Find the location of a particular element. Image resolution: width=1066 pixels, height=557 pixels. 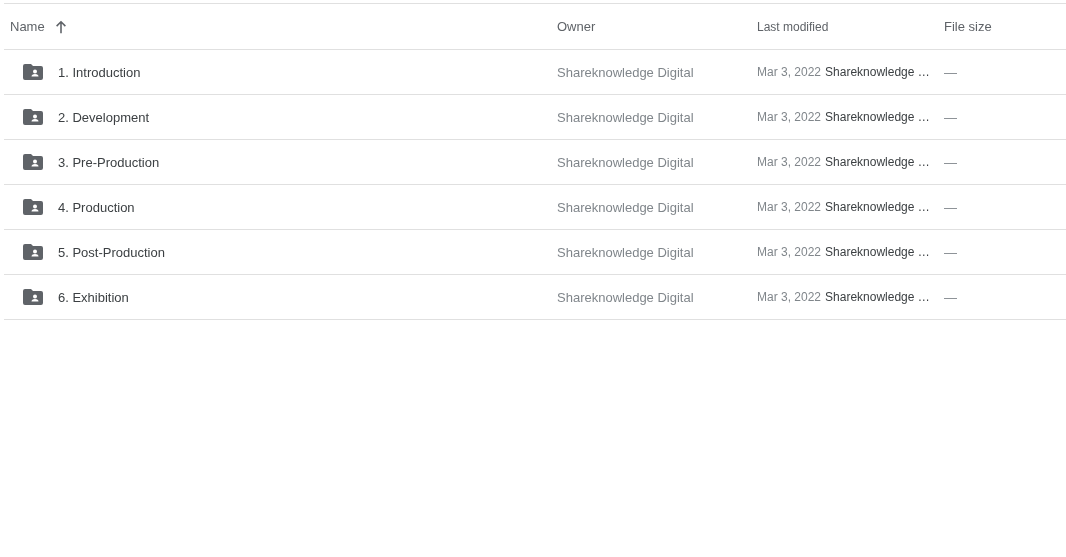

folder-name: 3. Pre-Production is located at coordinates (109, 162).